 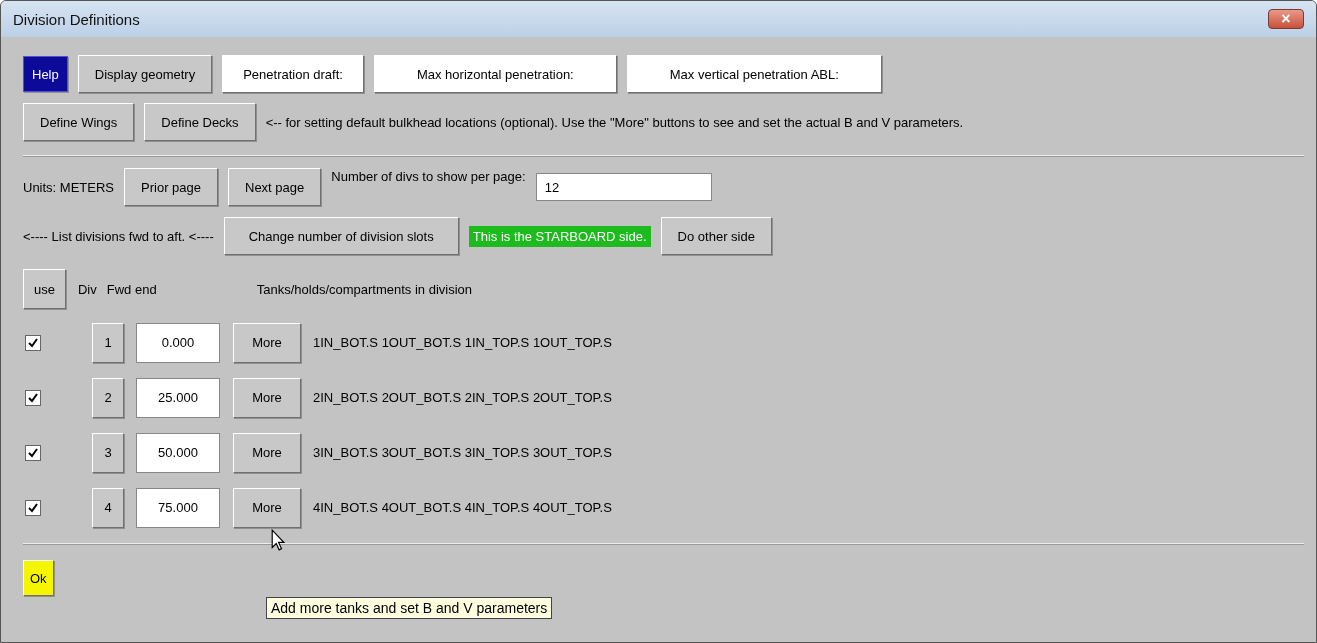 I want to click on tanks-list: 4IN_BOT.S 4OUT_BOT.S 4IN_TOP.S 4OUT_TOP.S, so click(x=462, y=507).